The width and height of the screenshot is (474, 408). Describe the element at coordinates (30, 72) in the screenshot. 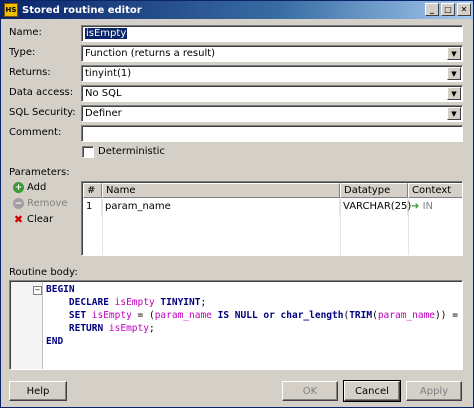

I see `returns-label: Returns:` at that location.